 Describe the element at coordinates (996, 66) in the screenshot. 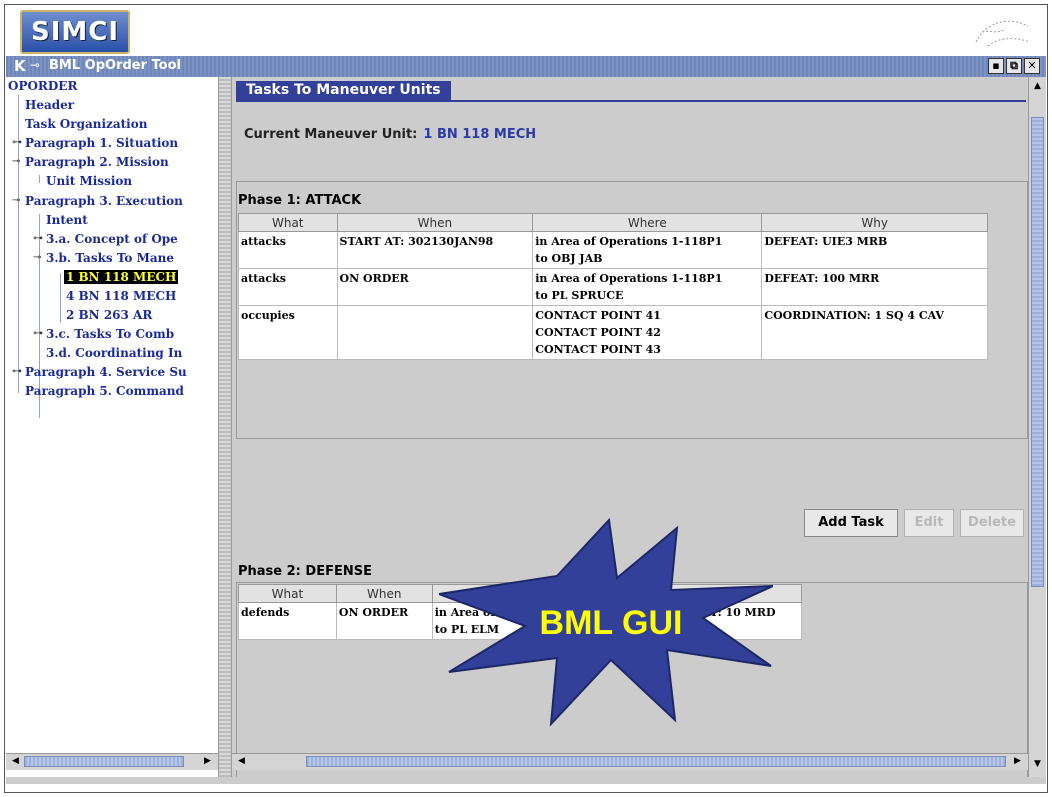

I see `minimize-button: ▪` at that location.